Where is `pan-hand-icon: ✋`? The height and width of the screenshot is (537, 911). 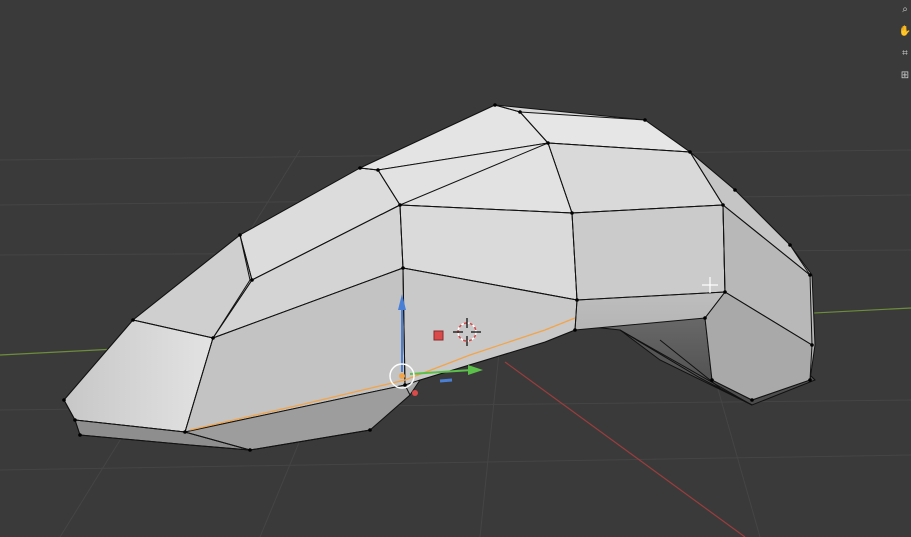 pan-hand-icon: ✋ is located at coordinates (905, 32).